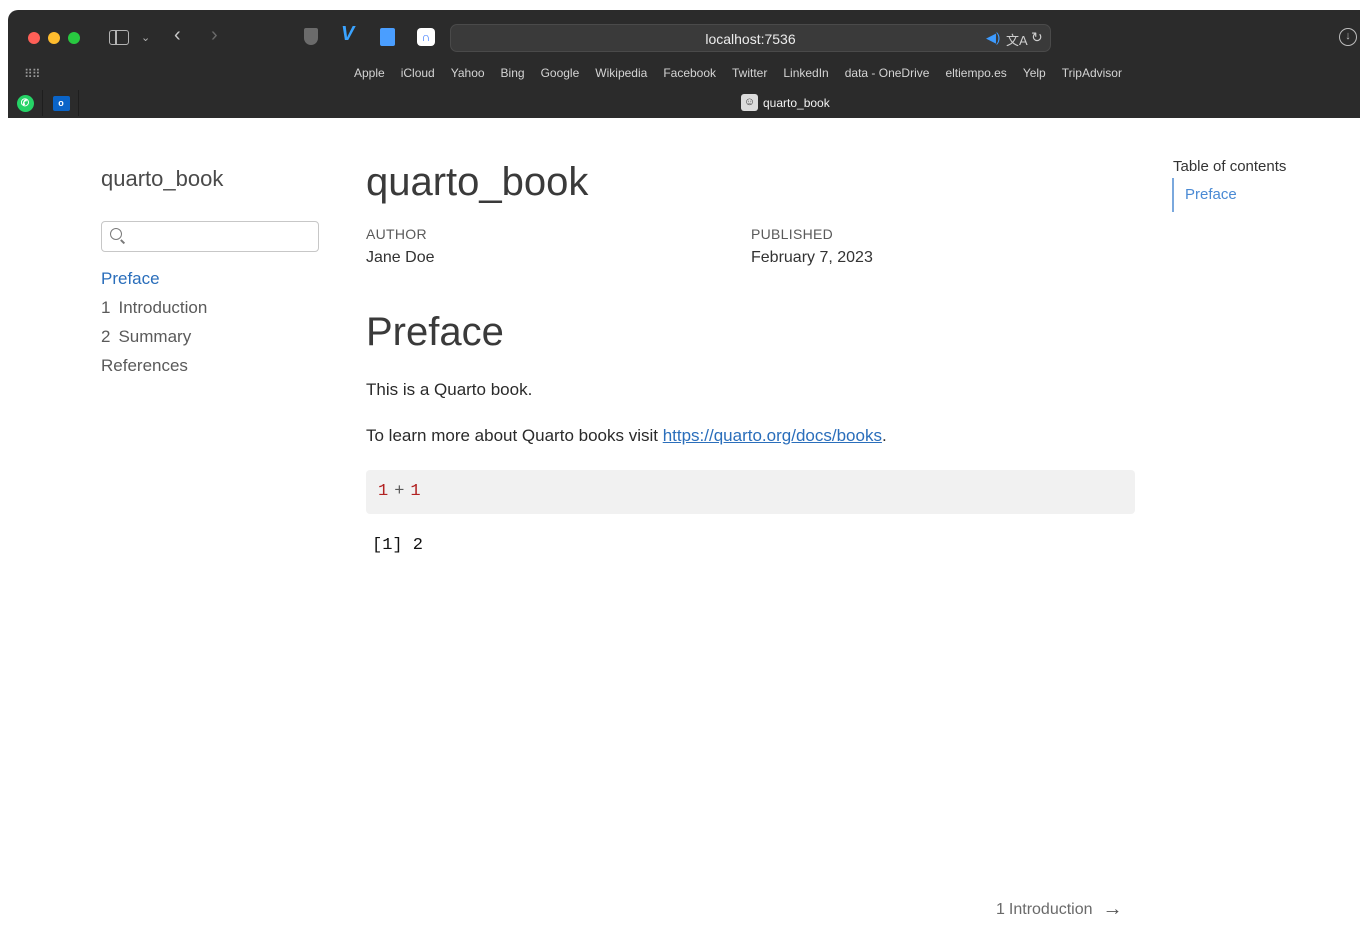 This screenshot has height=933, width=1360. What do you see at coordinates (514, 435) in the screenshot?
I see `paragraph-text: To learn more about Quarto books visit` at bounding box center [514, 435].